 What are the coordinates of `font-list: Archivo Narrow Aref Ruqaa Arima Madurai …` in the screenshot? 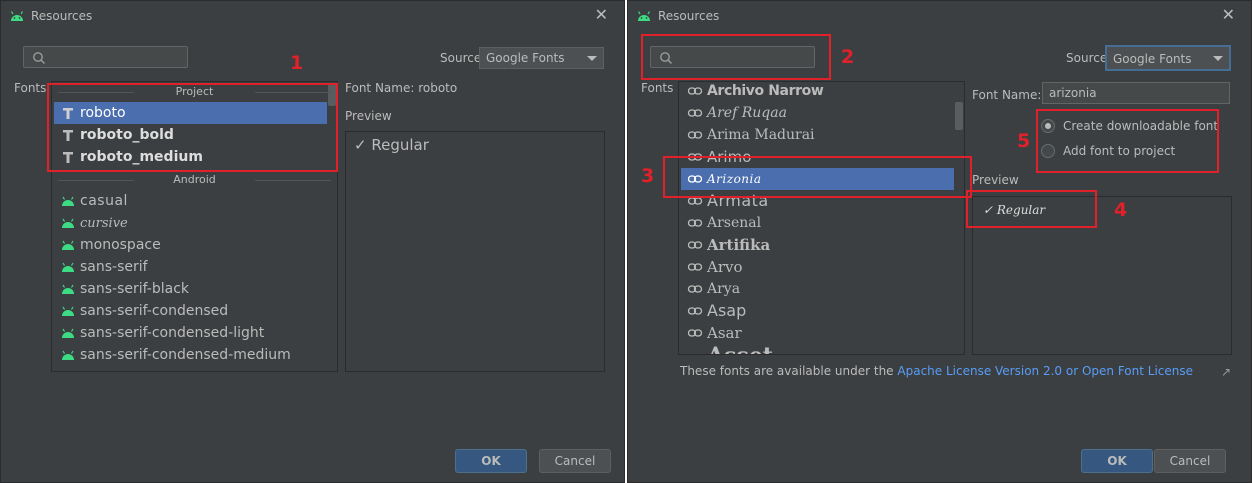 It's located at (821, 218).